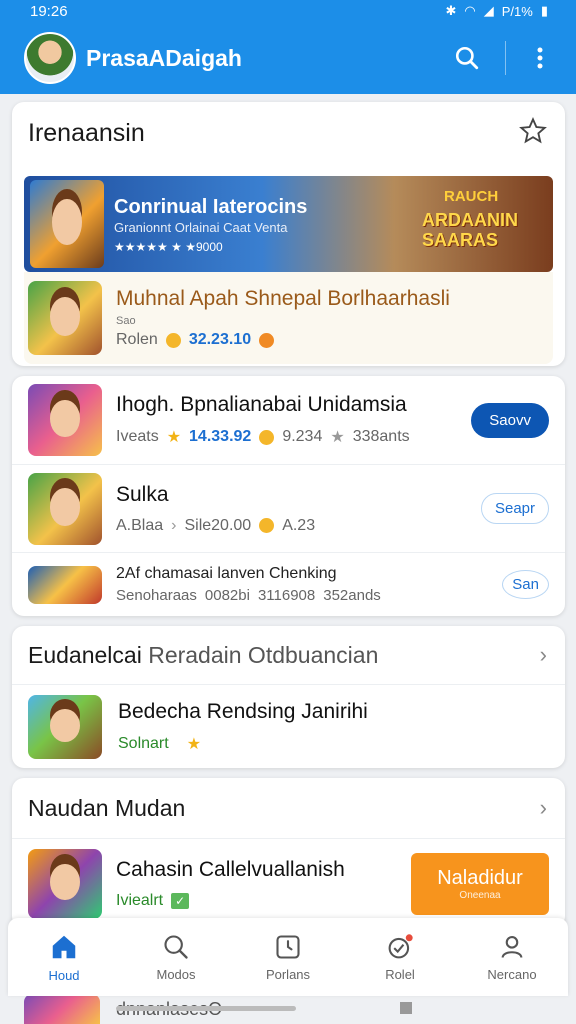 This screenshot has height=1024, width=576. Describe the element at coordinates (286, 595) in the screenshot. I see `list-item-extra: 3116908` at that location.